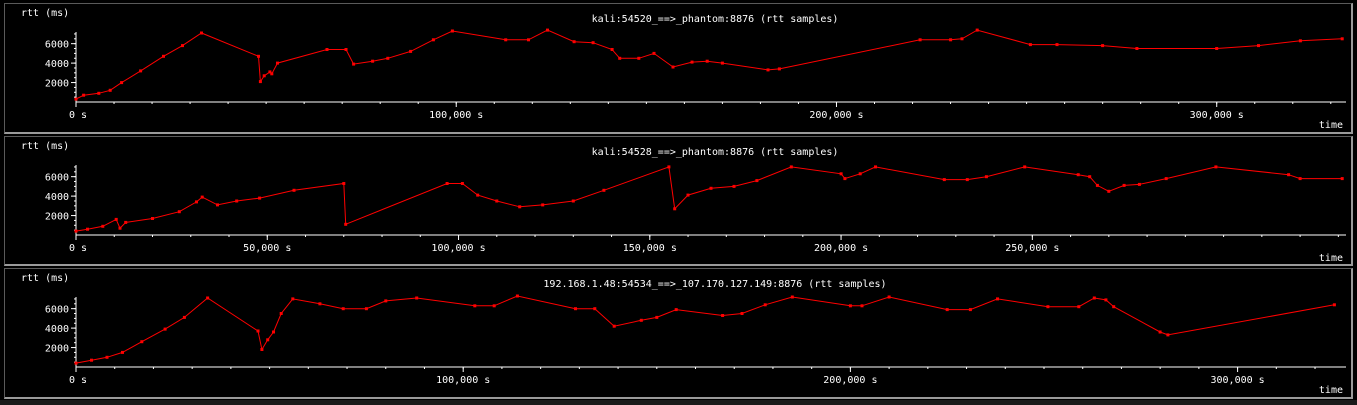 This screenshot has height=405, width=1357. What do you see at coordinates (678, 402) in the screenshot?
I see `taskbar-strip` at bounding box center [678, 402].